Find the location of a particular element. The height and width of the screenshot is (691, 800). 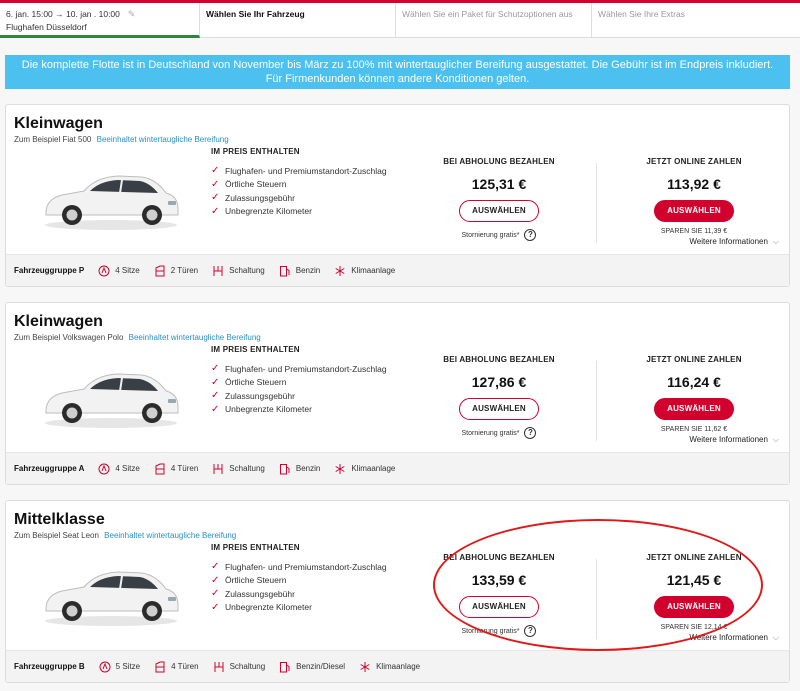

step-choose-vehicle: Wählen Sie Ihr Fahrzeug is located at coordinates (298, 20).